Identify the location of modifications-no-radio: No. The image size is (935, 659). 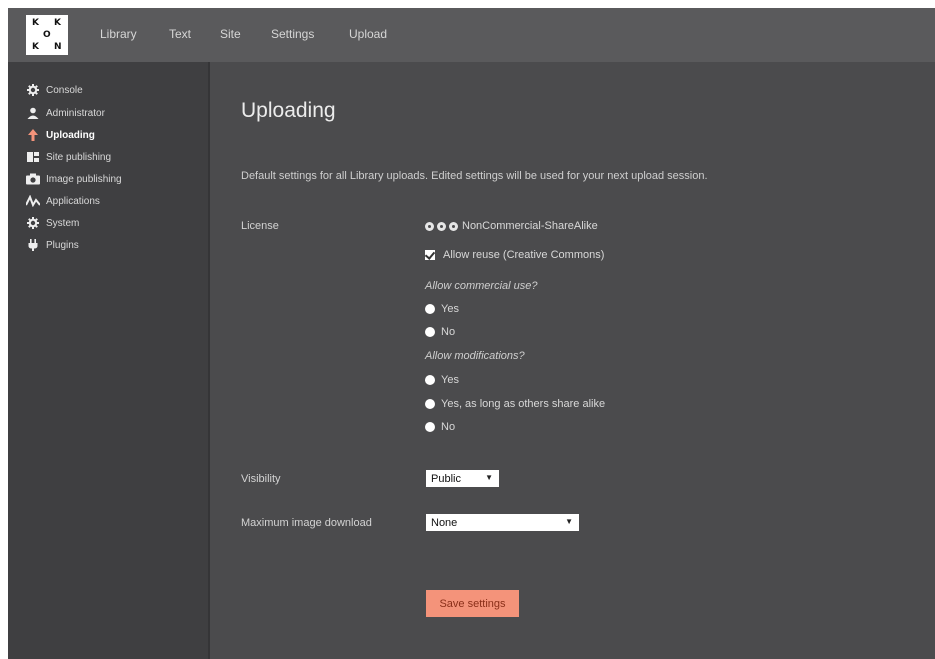
(440, 427).